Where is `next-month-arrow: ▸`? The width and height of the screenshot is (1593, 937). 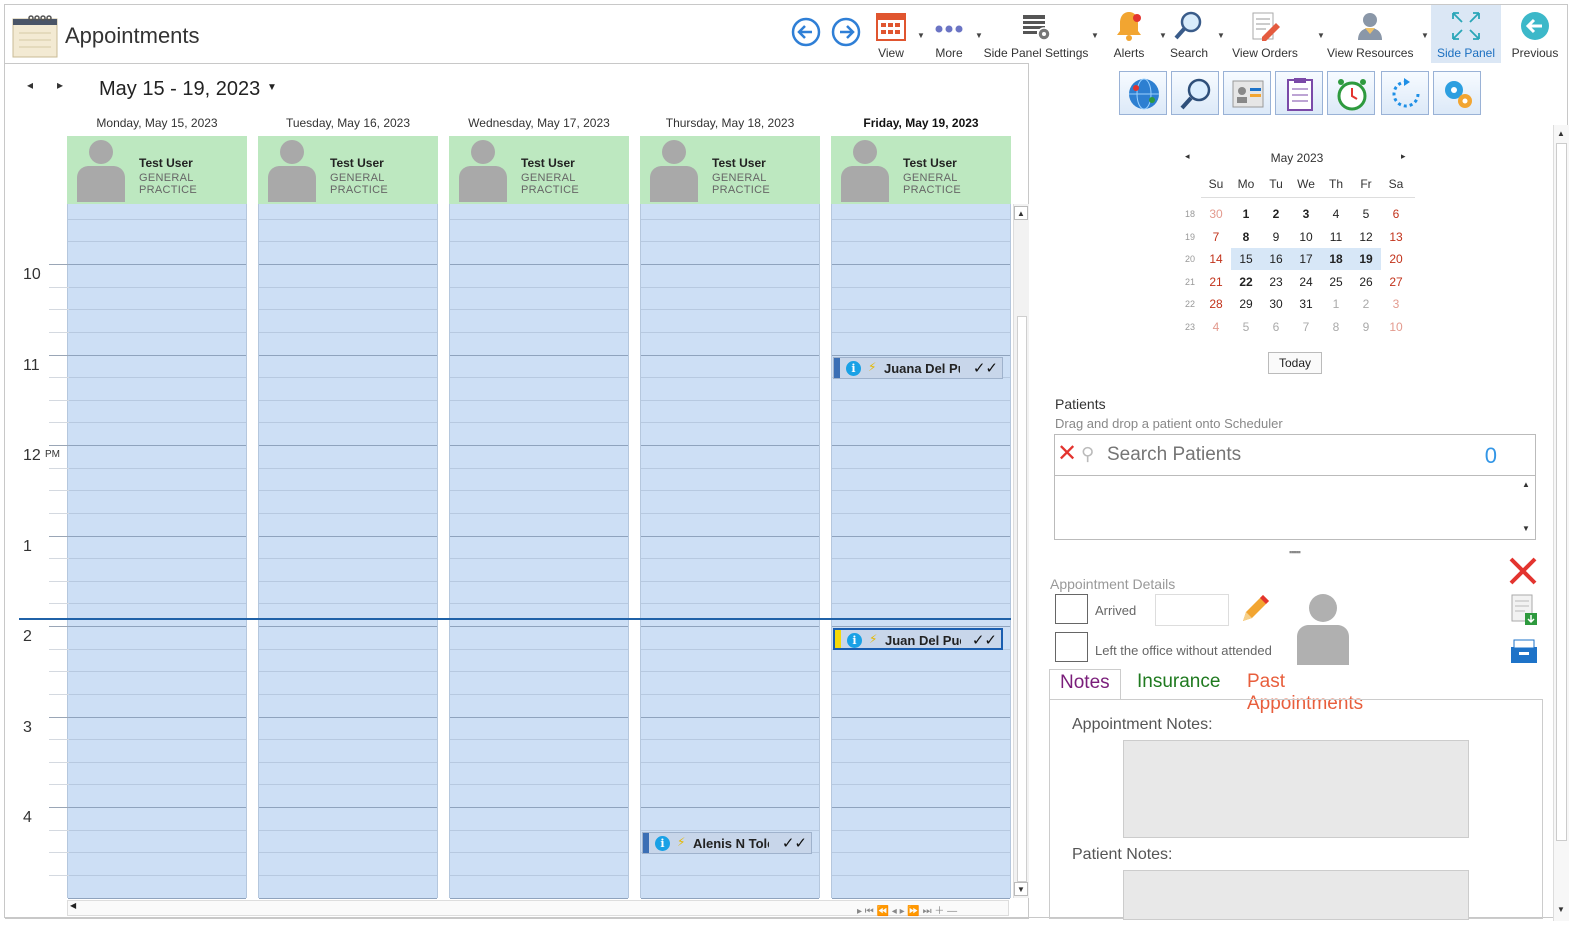 next-month-arrow: ▸ is located at coordinates (1403, 156).